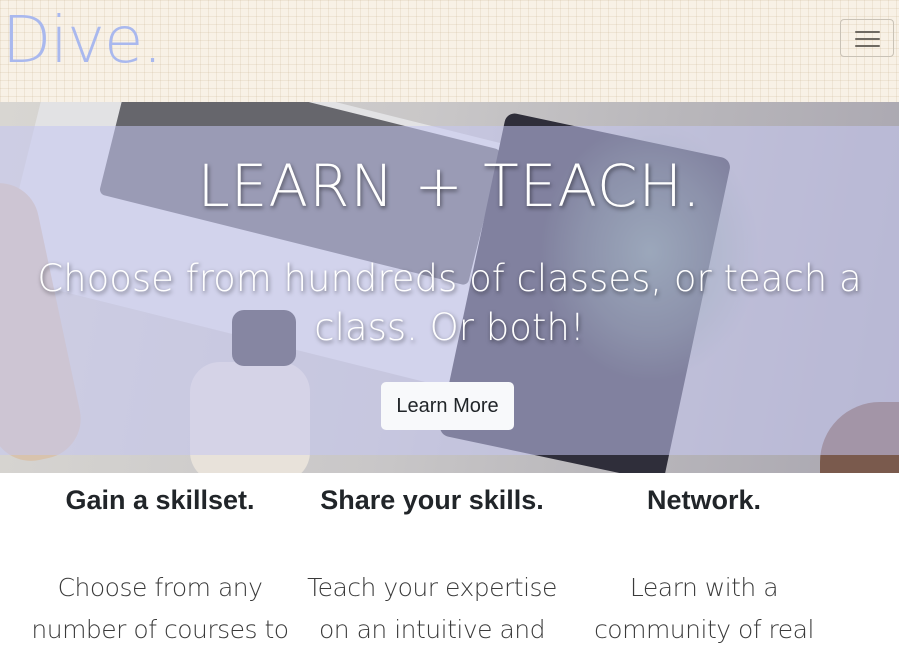  Describe the element at coordinates (449, 186) in the screenshot. I see `hero-title: LEARN + TEACH.` at that location.